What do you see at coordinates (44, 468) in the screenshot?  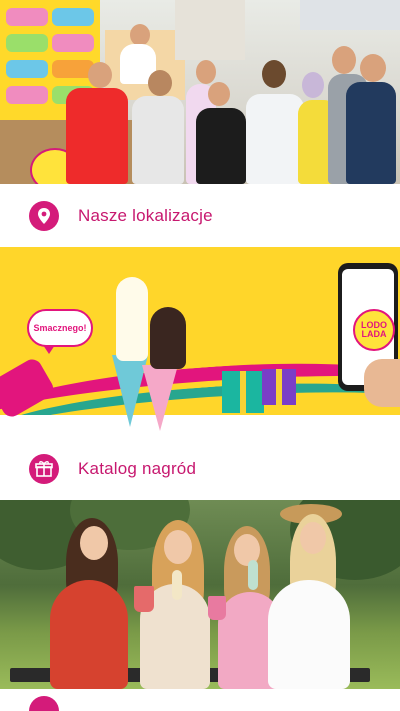 I see `gift-icon` at bounding box center [44, 468].